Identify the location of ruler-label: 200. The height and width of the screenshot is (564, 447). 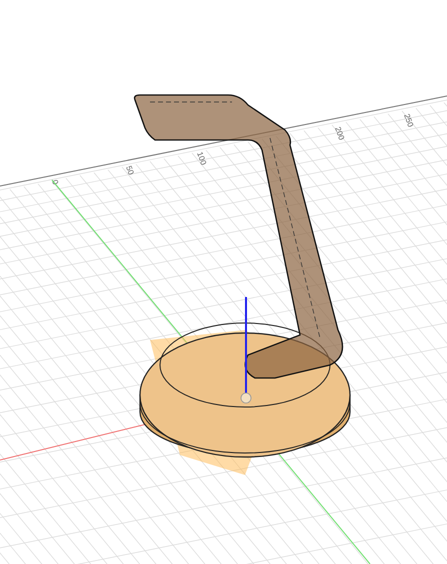
(339, 134).